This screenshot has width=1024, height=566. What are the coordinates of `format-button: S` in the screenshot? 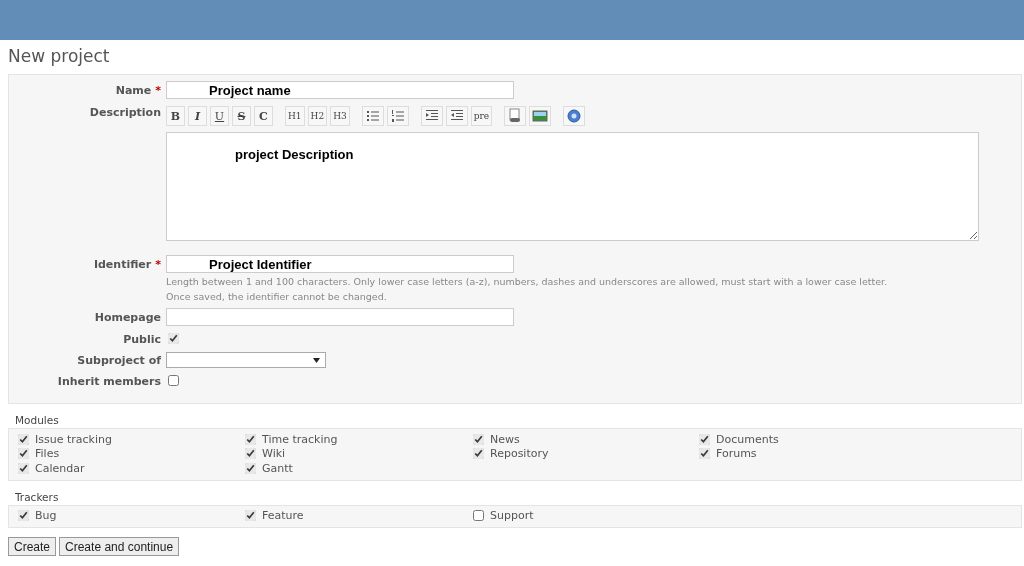 It's located at (241, 116).